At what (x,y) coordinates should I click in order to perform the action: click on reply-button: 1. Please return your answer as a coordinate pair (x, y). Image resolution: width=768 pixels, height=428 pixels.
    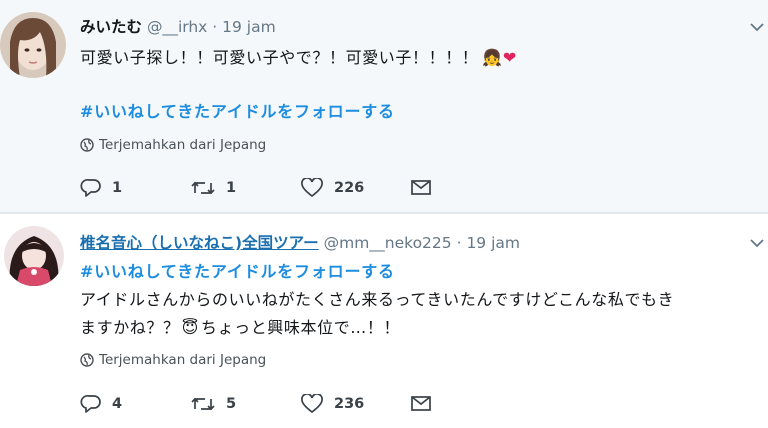
    Looking at the image, I should click on (101, 188).